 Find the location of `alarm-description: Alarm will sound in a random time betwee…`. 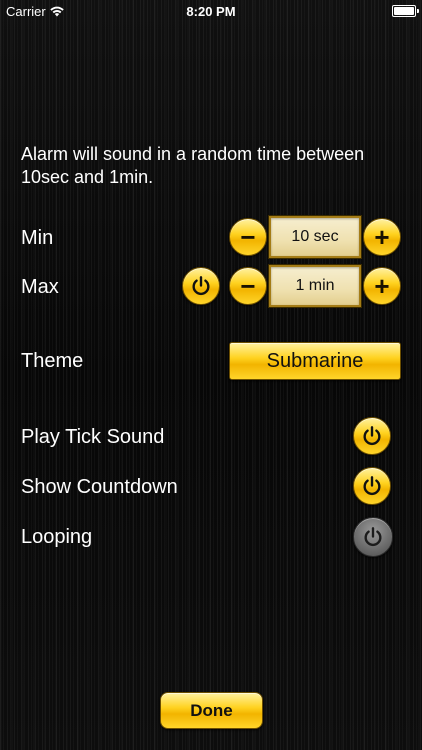

alarm-description: Alarm will sound in a random time betwee… is located at coordinates (193, 165).